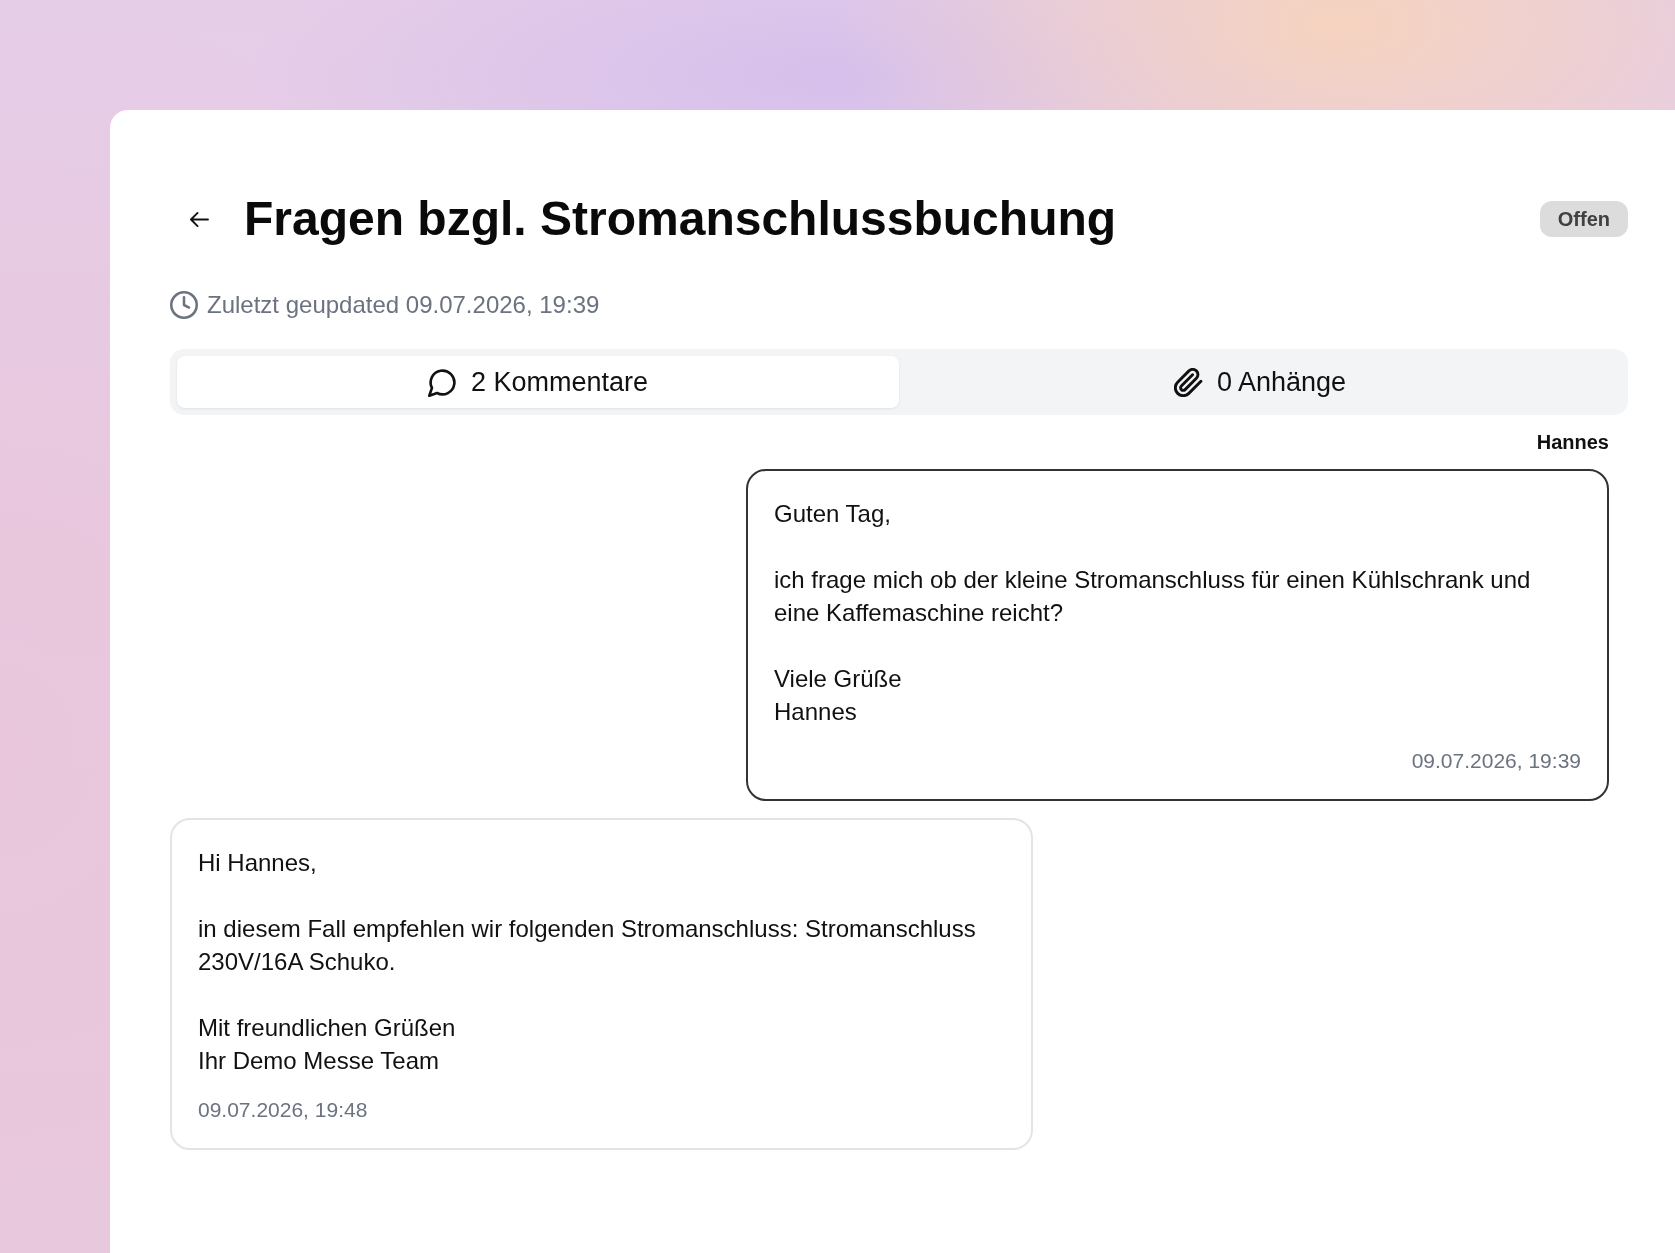 This screenshot has height=1253, width=1675. I want to click on tab: 2 Kommentare, so click(538, 382).